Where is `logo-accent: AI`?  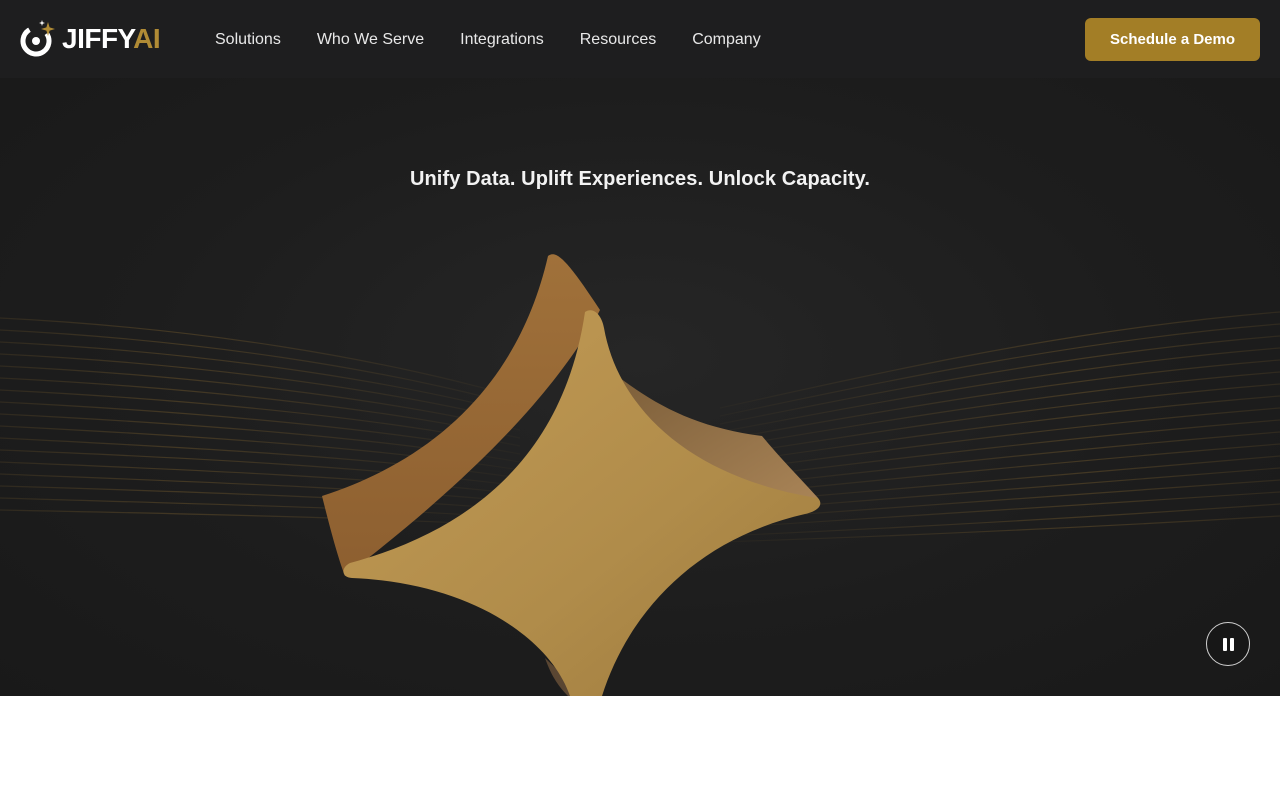
logo-accent: AI is located at coordinates (147, 38).